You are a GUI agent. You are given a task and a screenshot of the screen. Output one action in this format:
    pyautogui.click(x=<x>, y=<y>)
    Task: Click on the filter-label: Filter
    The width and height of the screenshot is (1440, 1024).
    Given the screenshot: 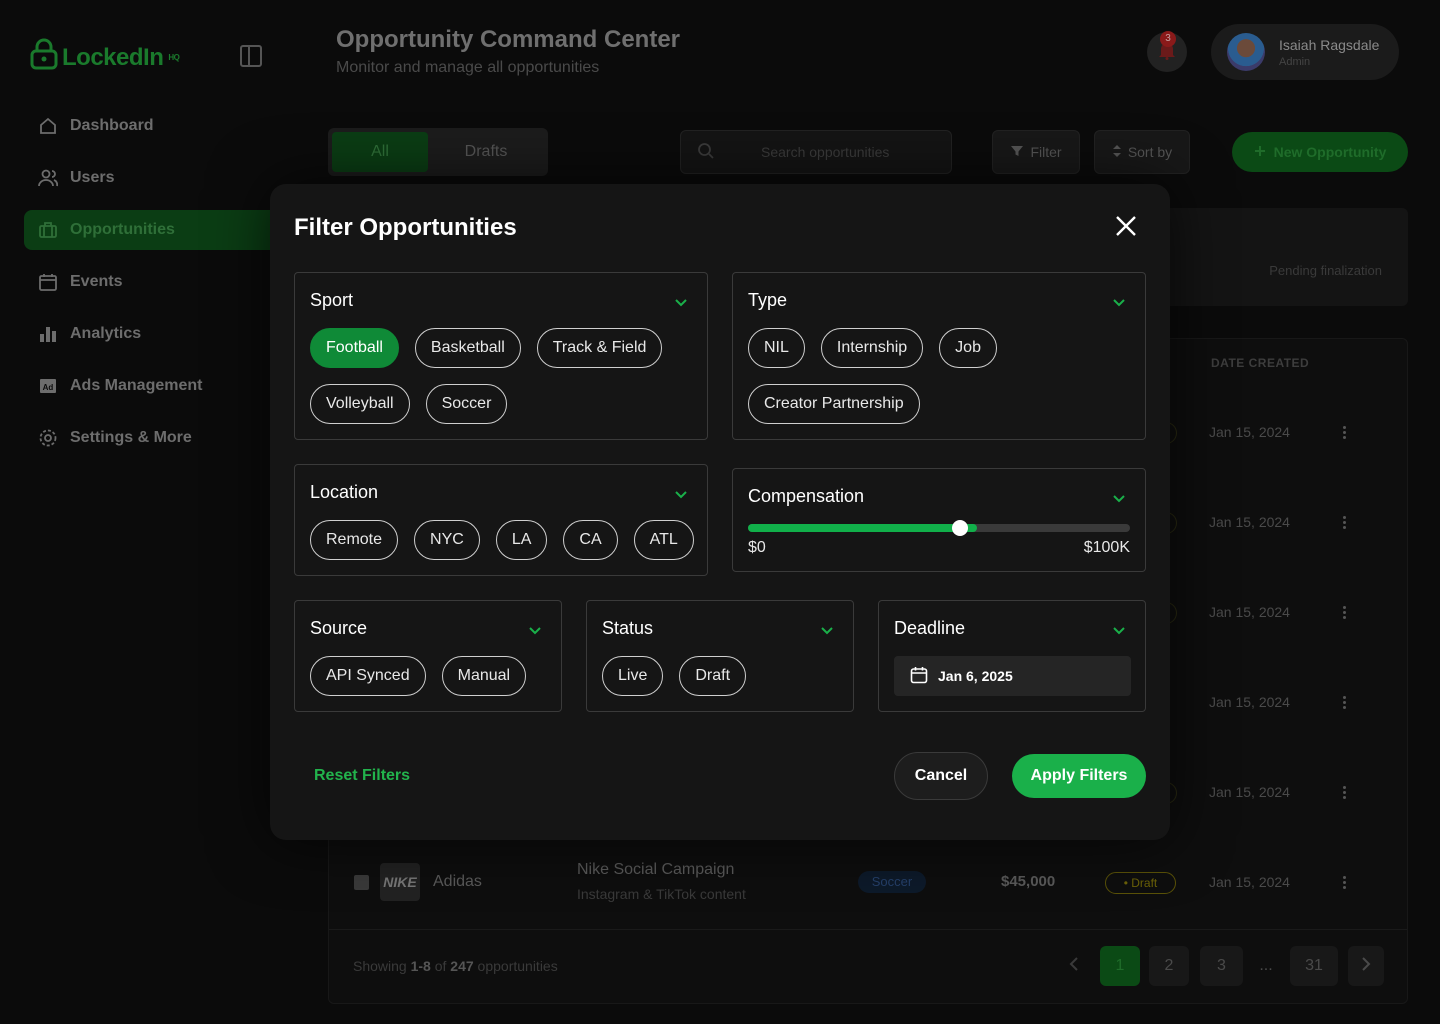 What is the action you would take?
    pyautogui.click(x=1046, y=152)
    